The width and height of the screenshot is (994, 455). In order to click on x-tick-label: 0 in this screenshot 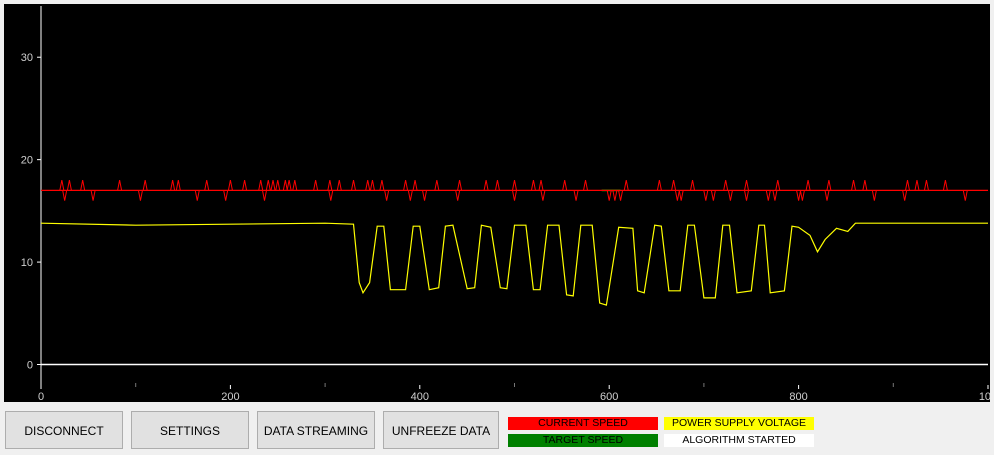, I will do `click(41, 396)`.